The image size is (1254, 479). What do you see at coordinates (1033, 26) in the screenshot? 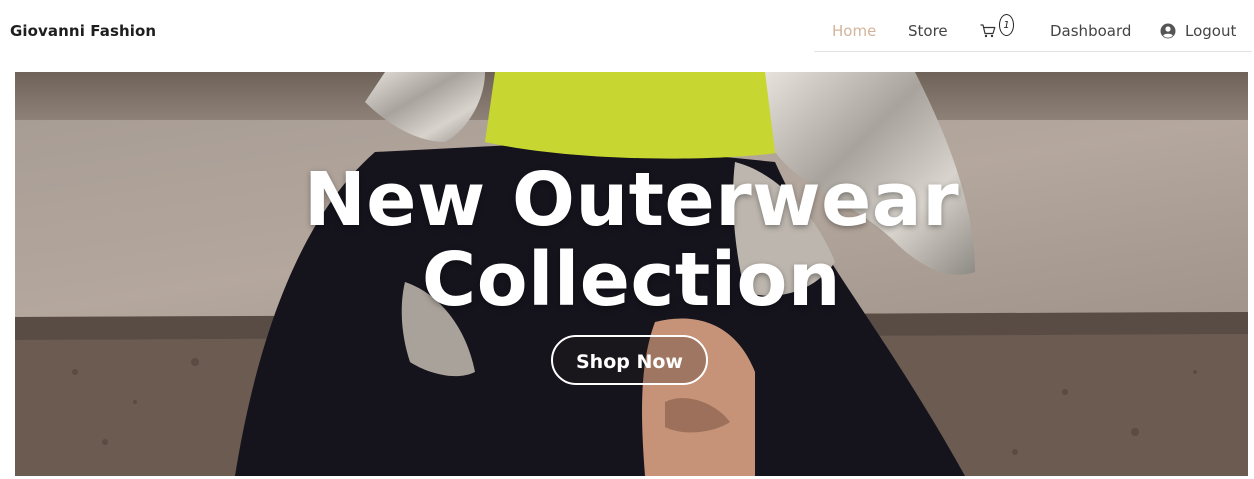
I see `nav-menu: Home Store 1 Dashboard Logout` at bounding box center [1033, 26].